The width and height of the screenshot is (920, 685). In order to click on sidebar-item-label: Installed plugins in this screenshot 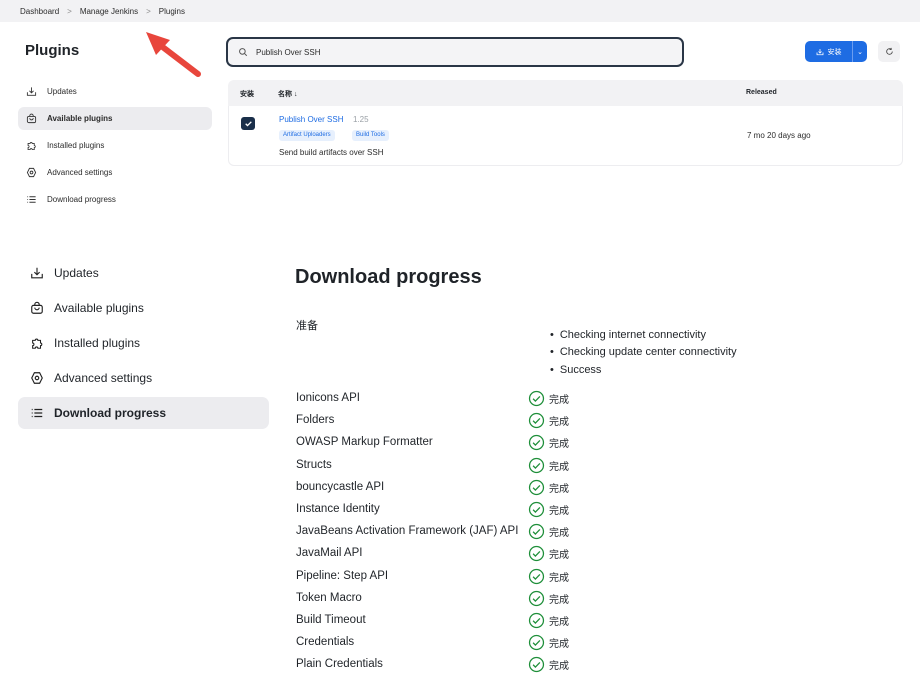, I will do `click(97, 343)`.